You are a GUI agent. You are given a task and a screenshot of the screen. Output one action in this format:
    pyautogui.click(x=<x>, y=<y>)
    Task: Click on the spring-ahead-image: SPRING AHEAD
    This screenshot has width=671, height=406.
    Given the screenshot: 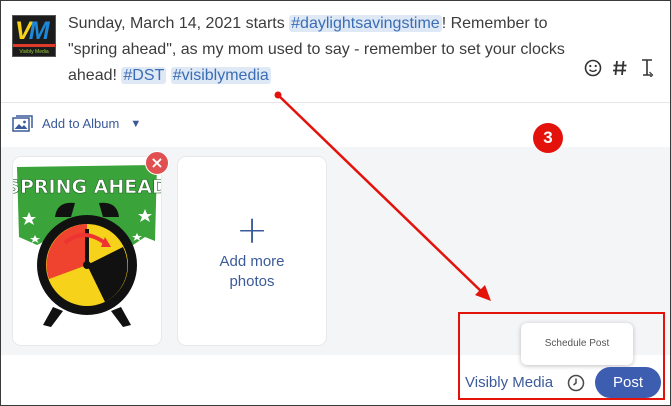 What is the action you would take?
    pyautogui.click(x=87, y=246)
    